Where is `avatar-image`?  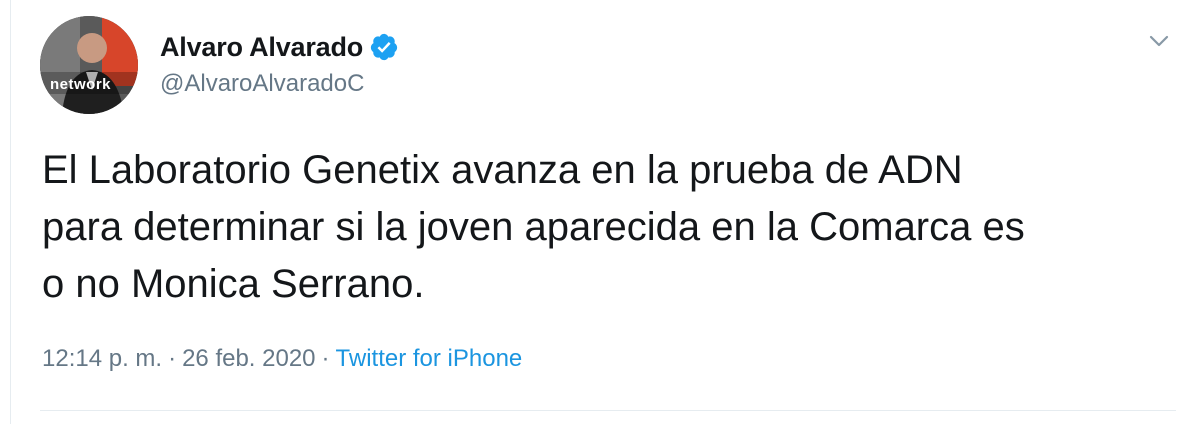
avatar-image is located at coordinates (89, 65).